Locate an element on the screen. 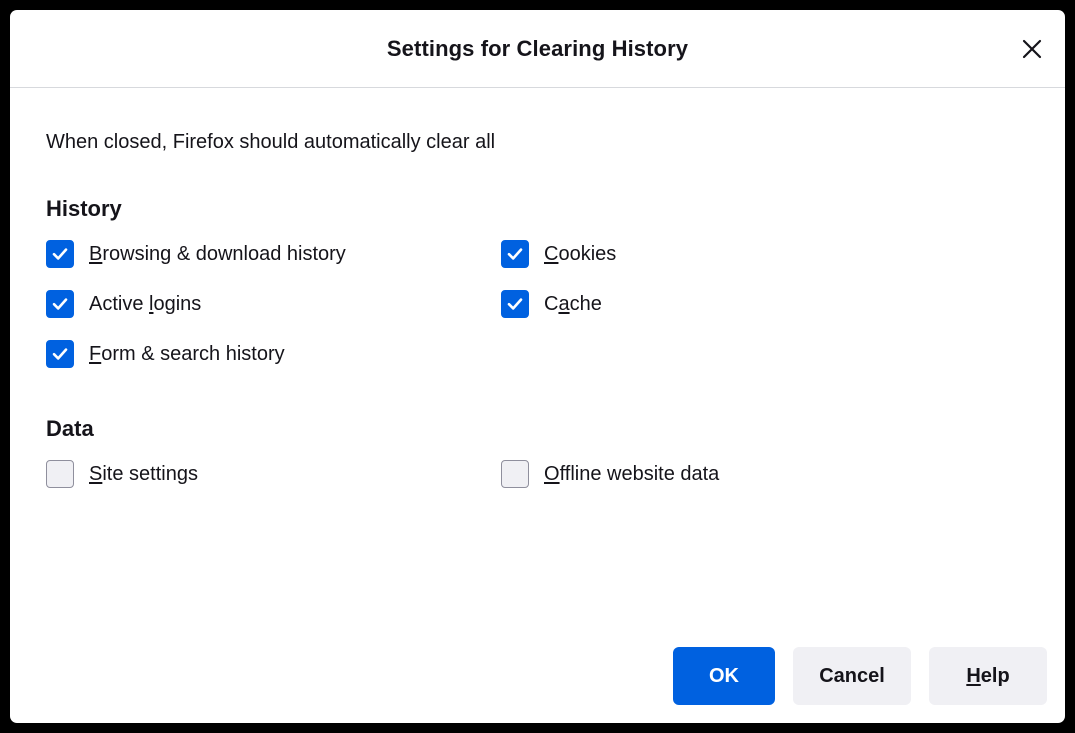  checkbox-site-settings-label: Site settings is located at coordinates (143, 473).